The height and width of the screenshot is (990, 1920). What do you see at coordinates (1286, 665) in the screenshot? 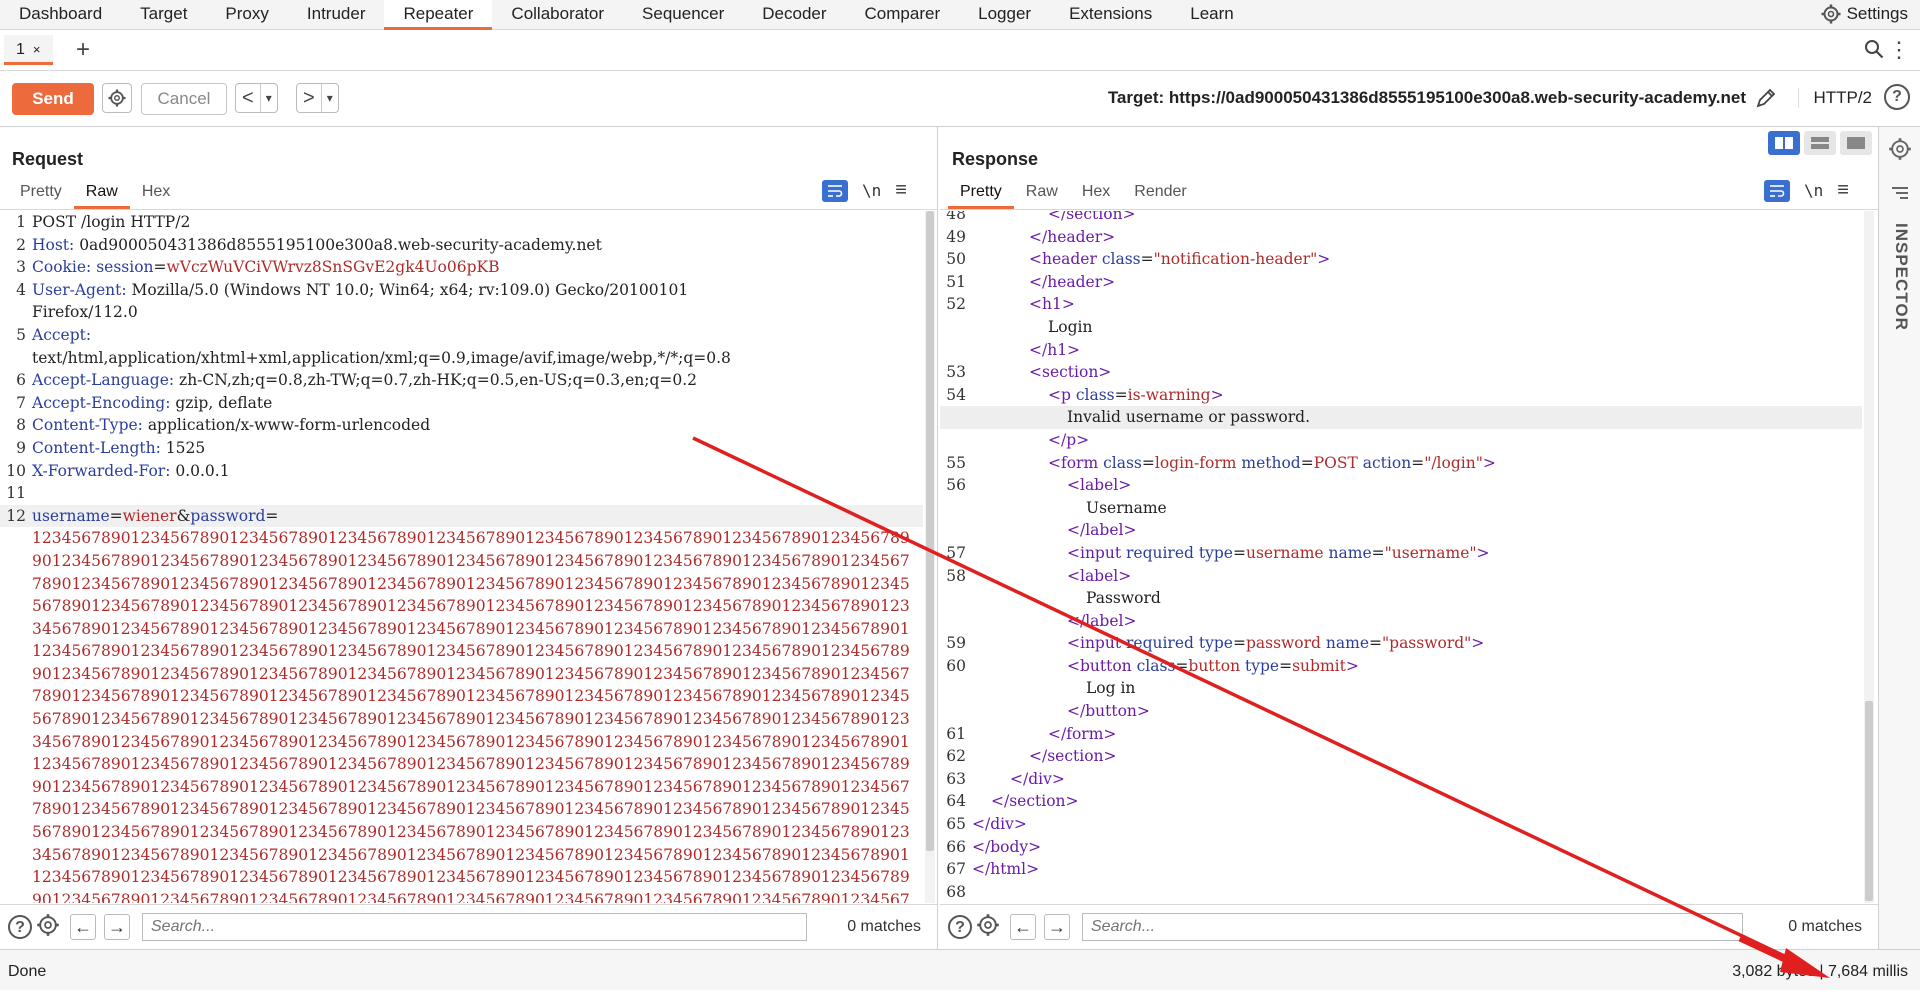
I see `code-token: =` at bounding box center [1286, 665].